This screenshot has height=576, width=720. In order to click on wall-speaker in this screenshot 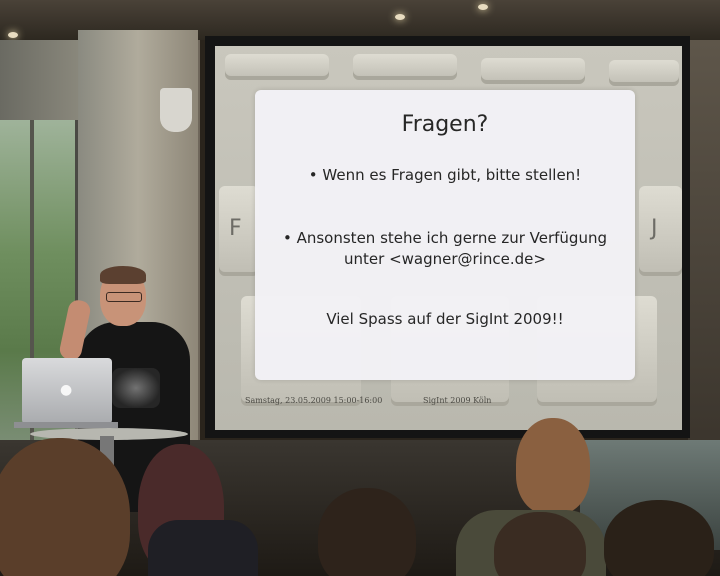, I will do `click(176, 110)`.